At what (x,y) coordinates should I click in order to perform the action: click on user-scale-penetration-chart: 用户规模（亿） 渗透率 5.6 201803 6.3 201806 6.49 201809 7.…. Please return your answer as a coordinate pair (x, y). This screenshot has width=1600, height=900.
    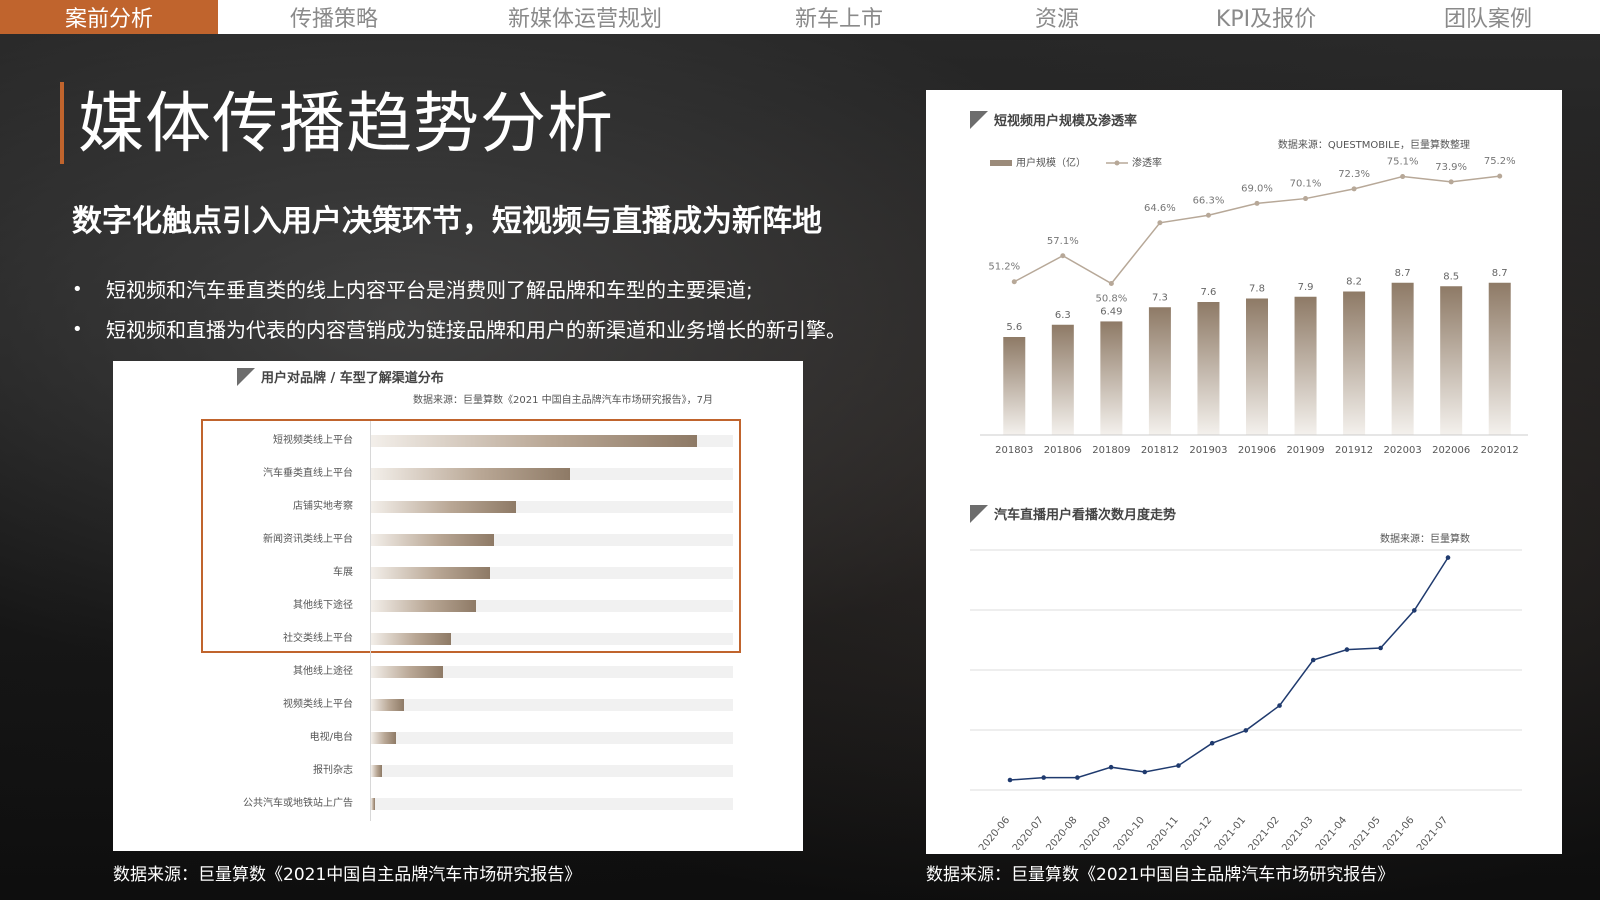
    Looking at the image, I should click on (1254, 306).